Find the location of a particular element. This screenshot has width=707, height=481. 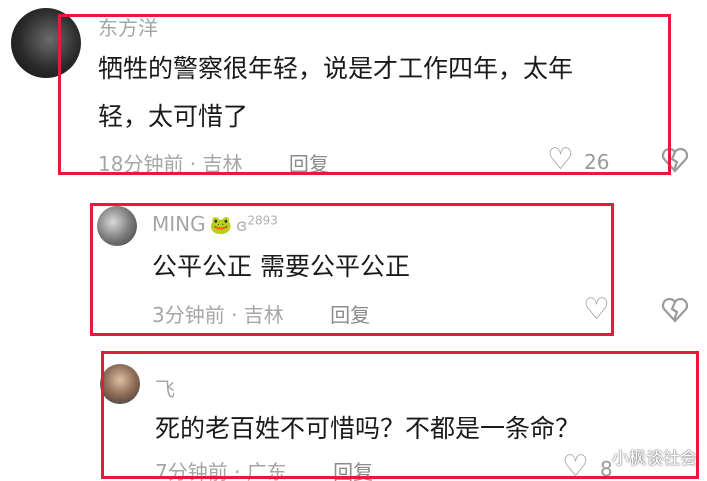

dislike-broken-heart-icon is located at coordinates (675, 313).